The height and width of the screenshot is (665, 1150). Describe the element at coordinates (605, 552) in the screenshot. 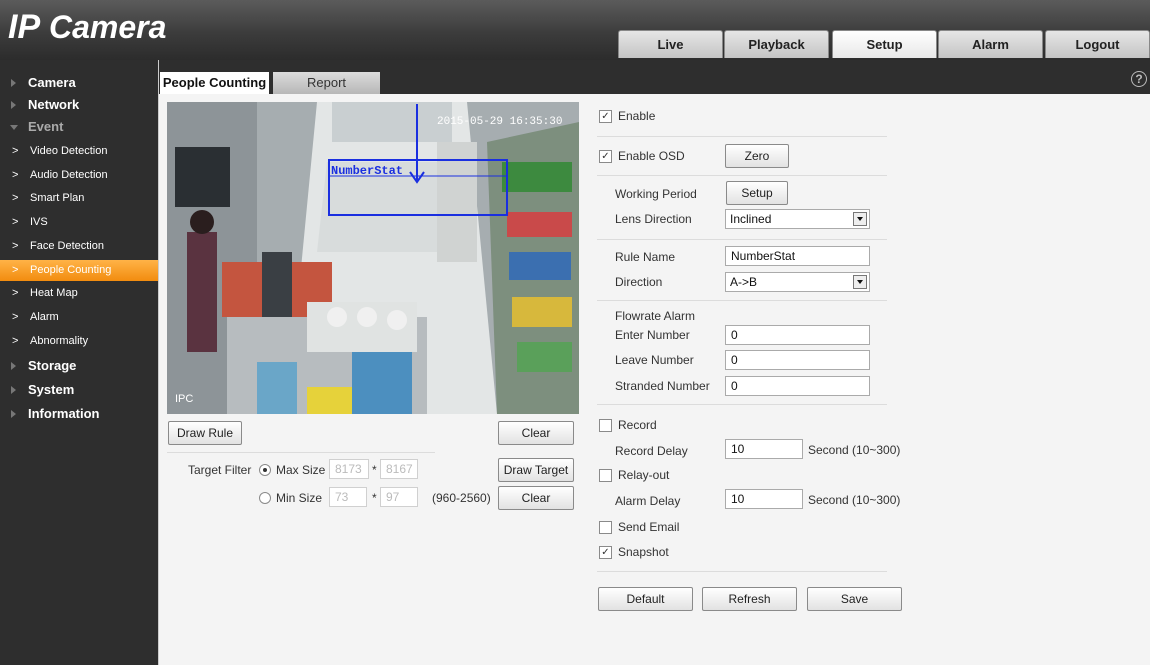

I see `snapshot-checkbox: ✓` at that location.